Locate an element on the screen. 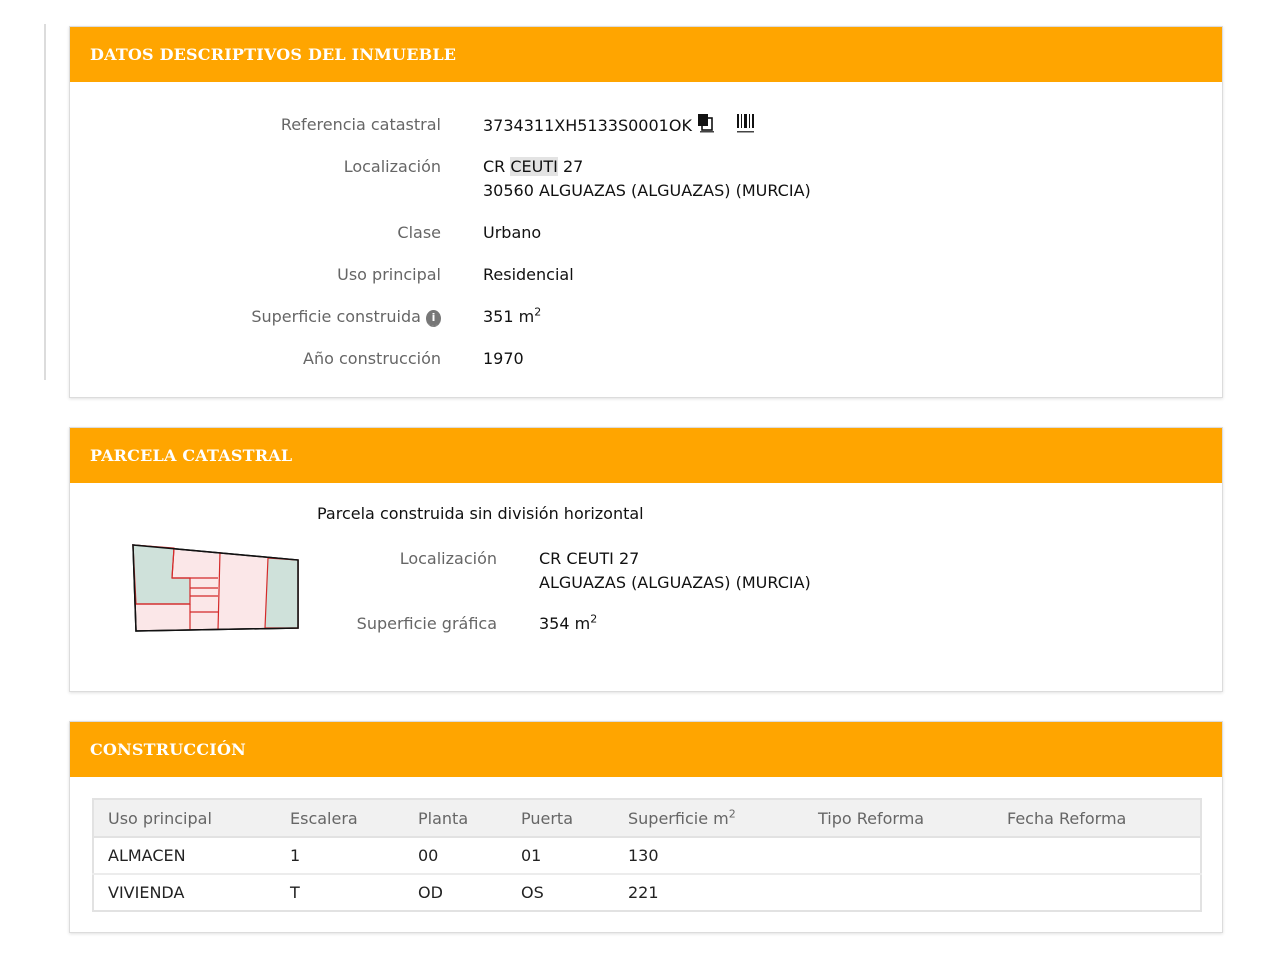  parcel-loc-line2: ALGUAZAS (ALGUAZAS) (MURCIA) is located at coordinates (675, 582).